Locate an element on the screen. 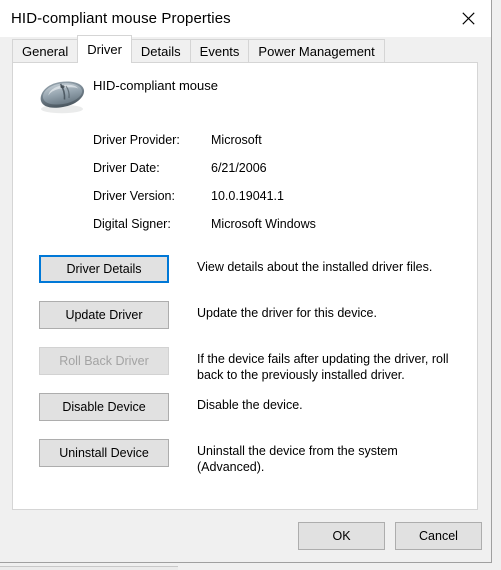 Image resolution: width=501 pixels, height=570 pixels. tab-general: General is located at coordinates (45, 51).